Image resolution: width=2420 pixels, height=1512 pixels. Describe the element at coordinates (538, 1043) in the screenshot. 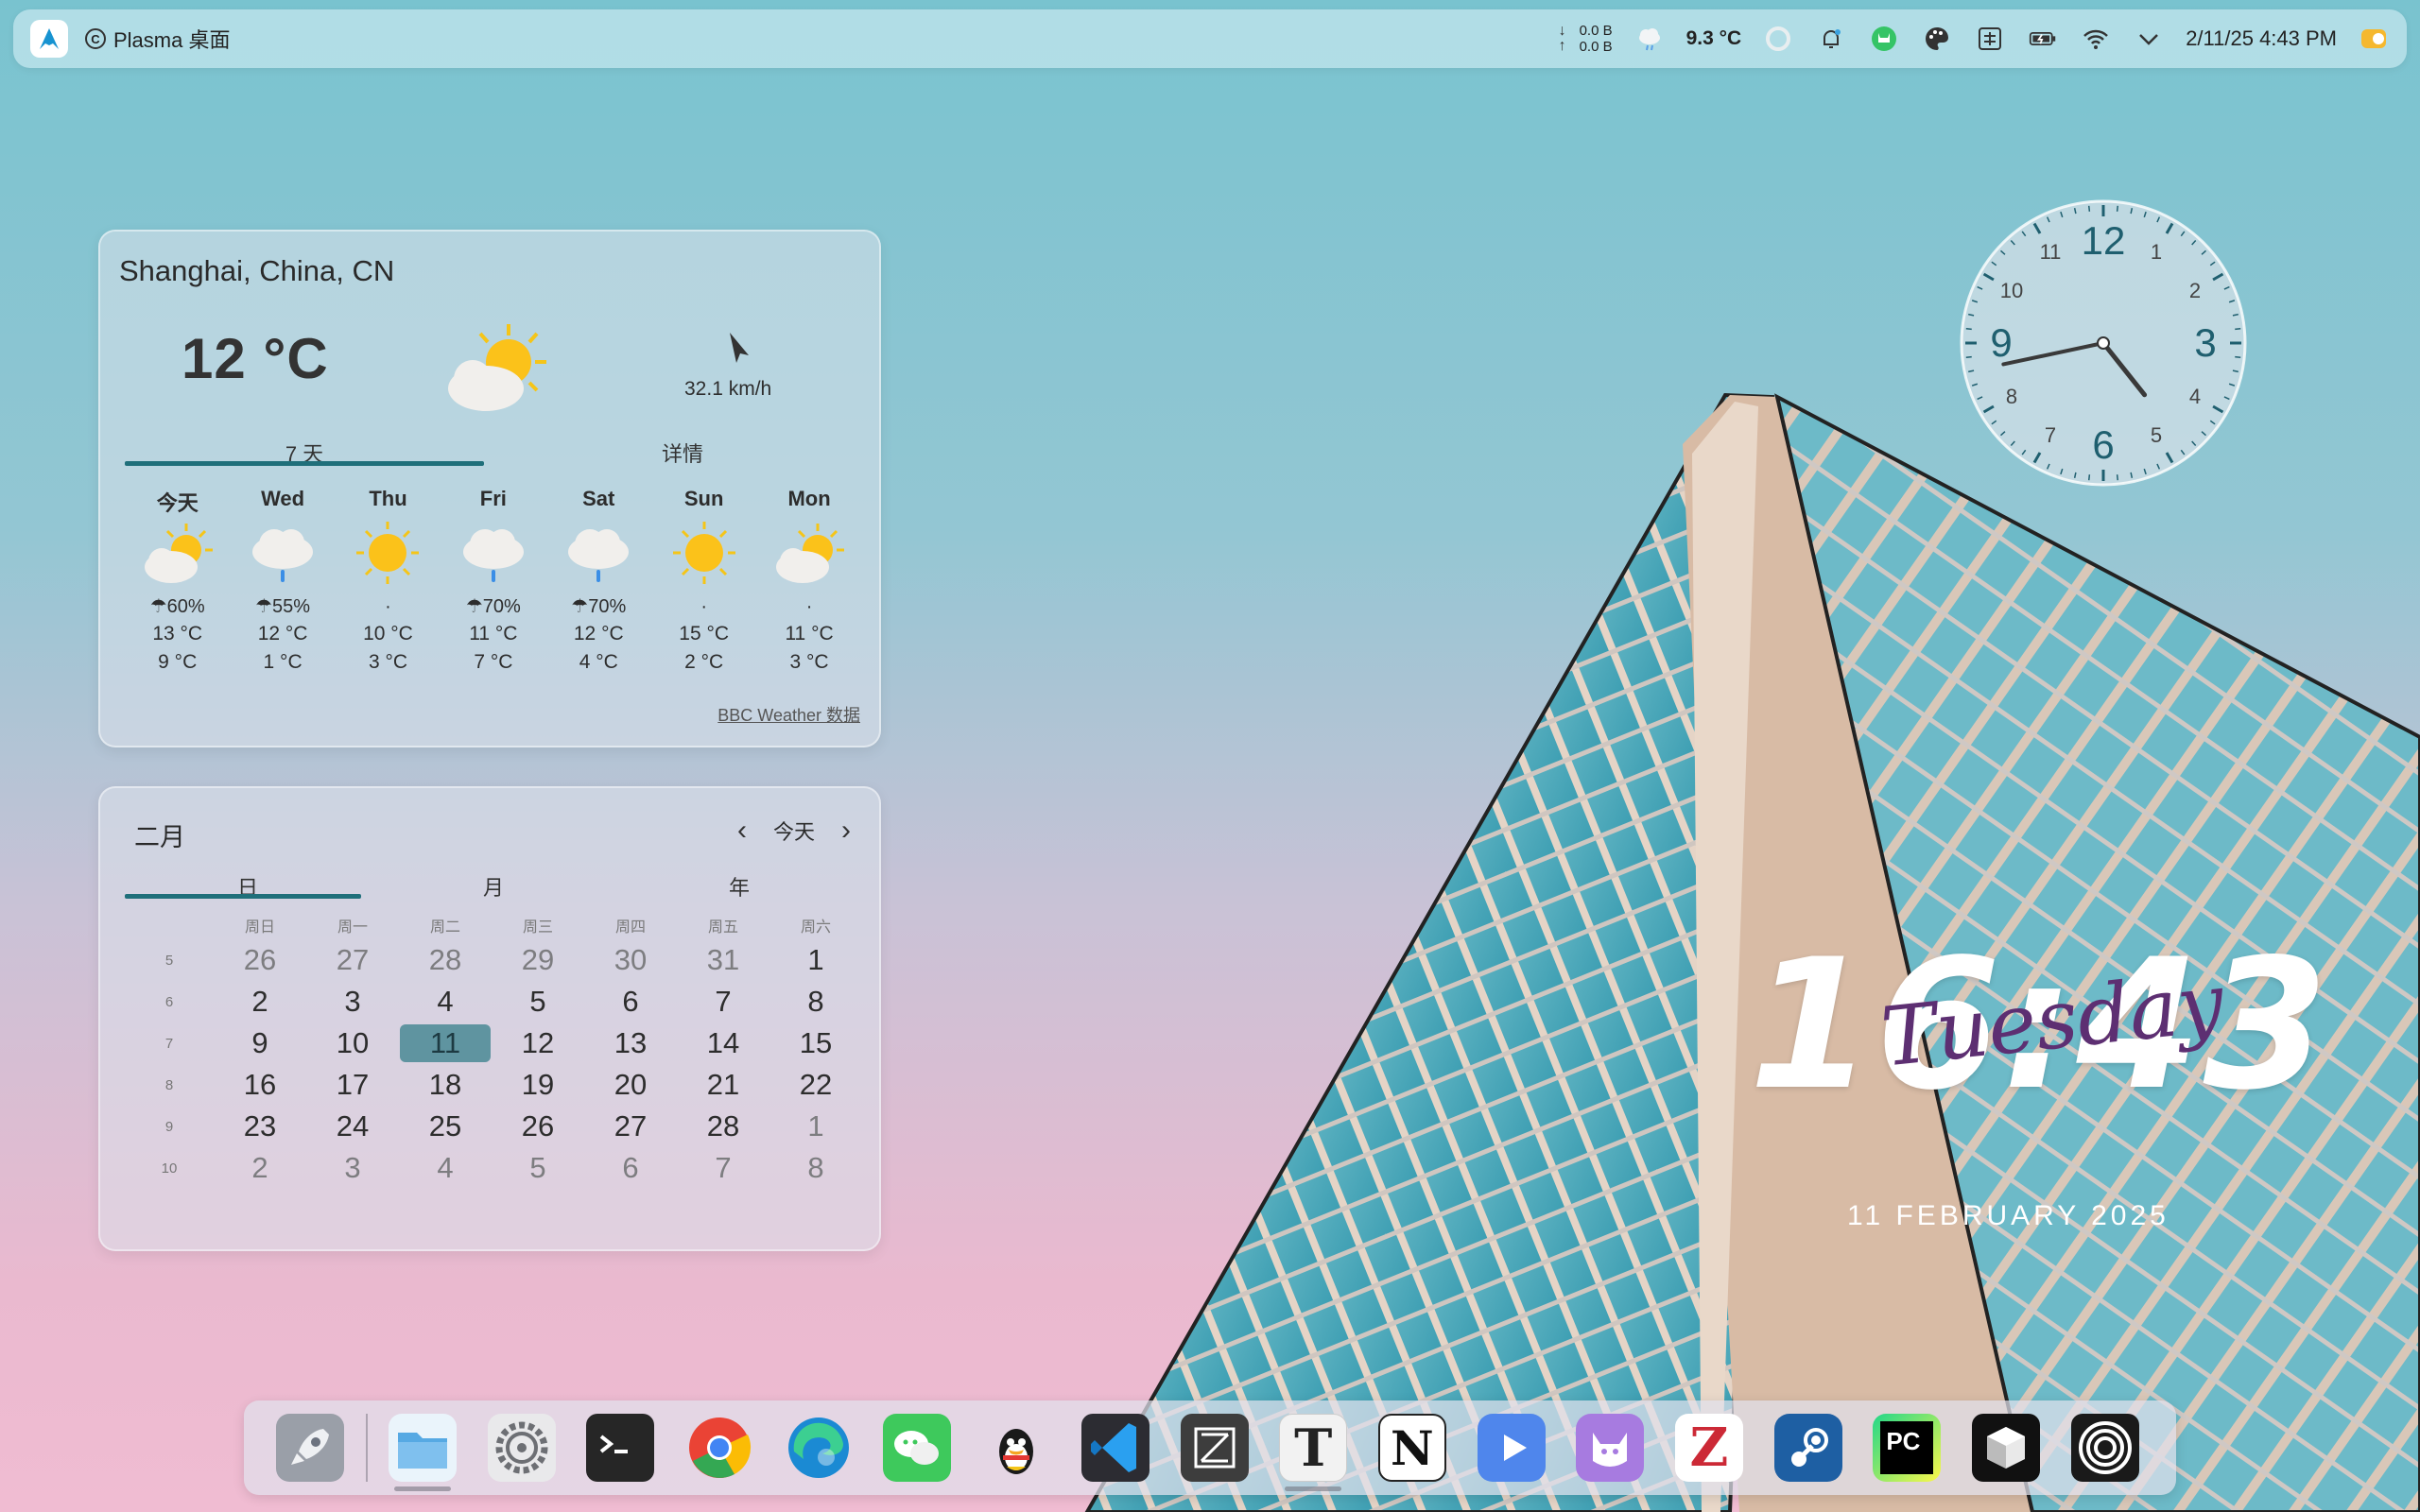

I see `calendar-day: 12` at that location.